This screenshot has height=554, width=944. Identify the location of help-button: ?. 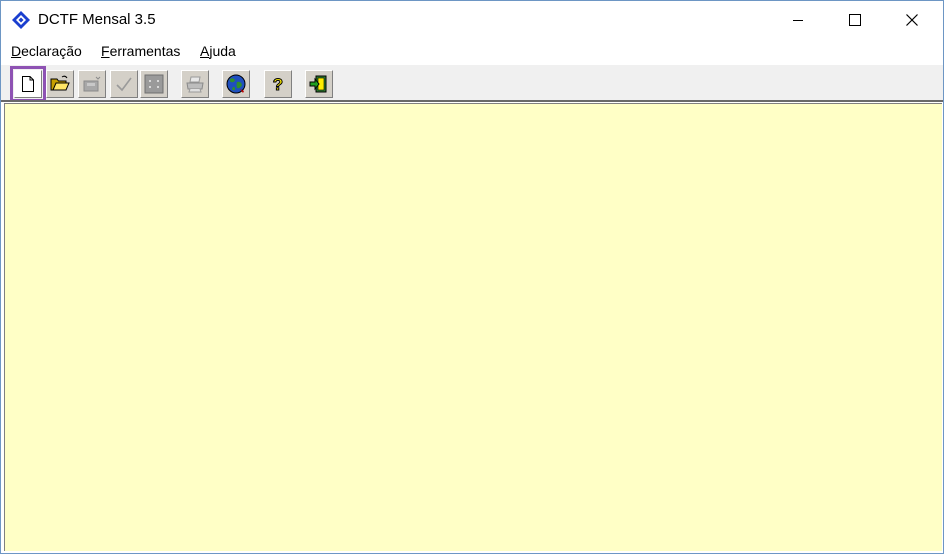
(278, 84).